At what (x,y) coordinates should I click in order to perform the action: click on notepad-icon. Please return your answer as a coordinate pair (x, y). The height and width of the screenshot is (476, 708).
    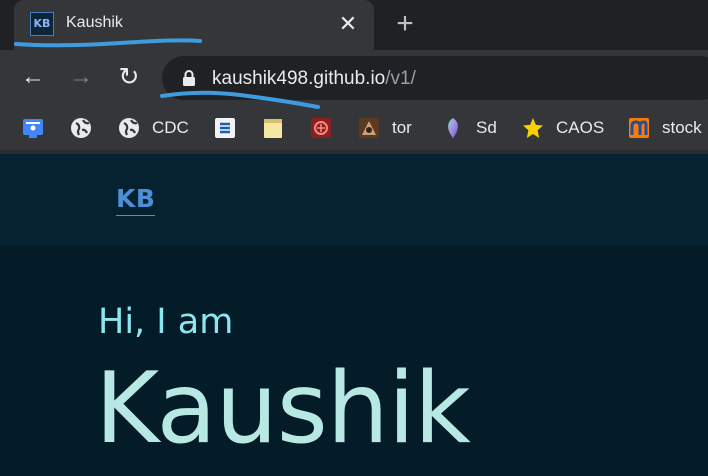
    Looking at the image, I should click on (273, 128).